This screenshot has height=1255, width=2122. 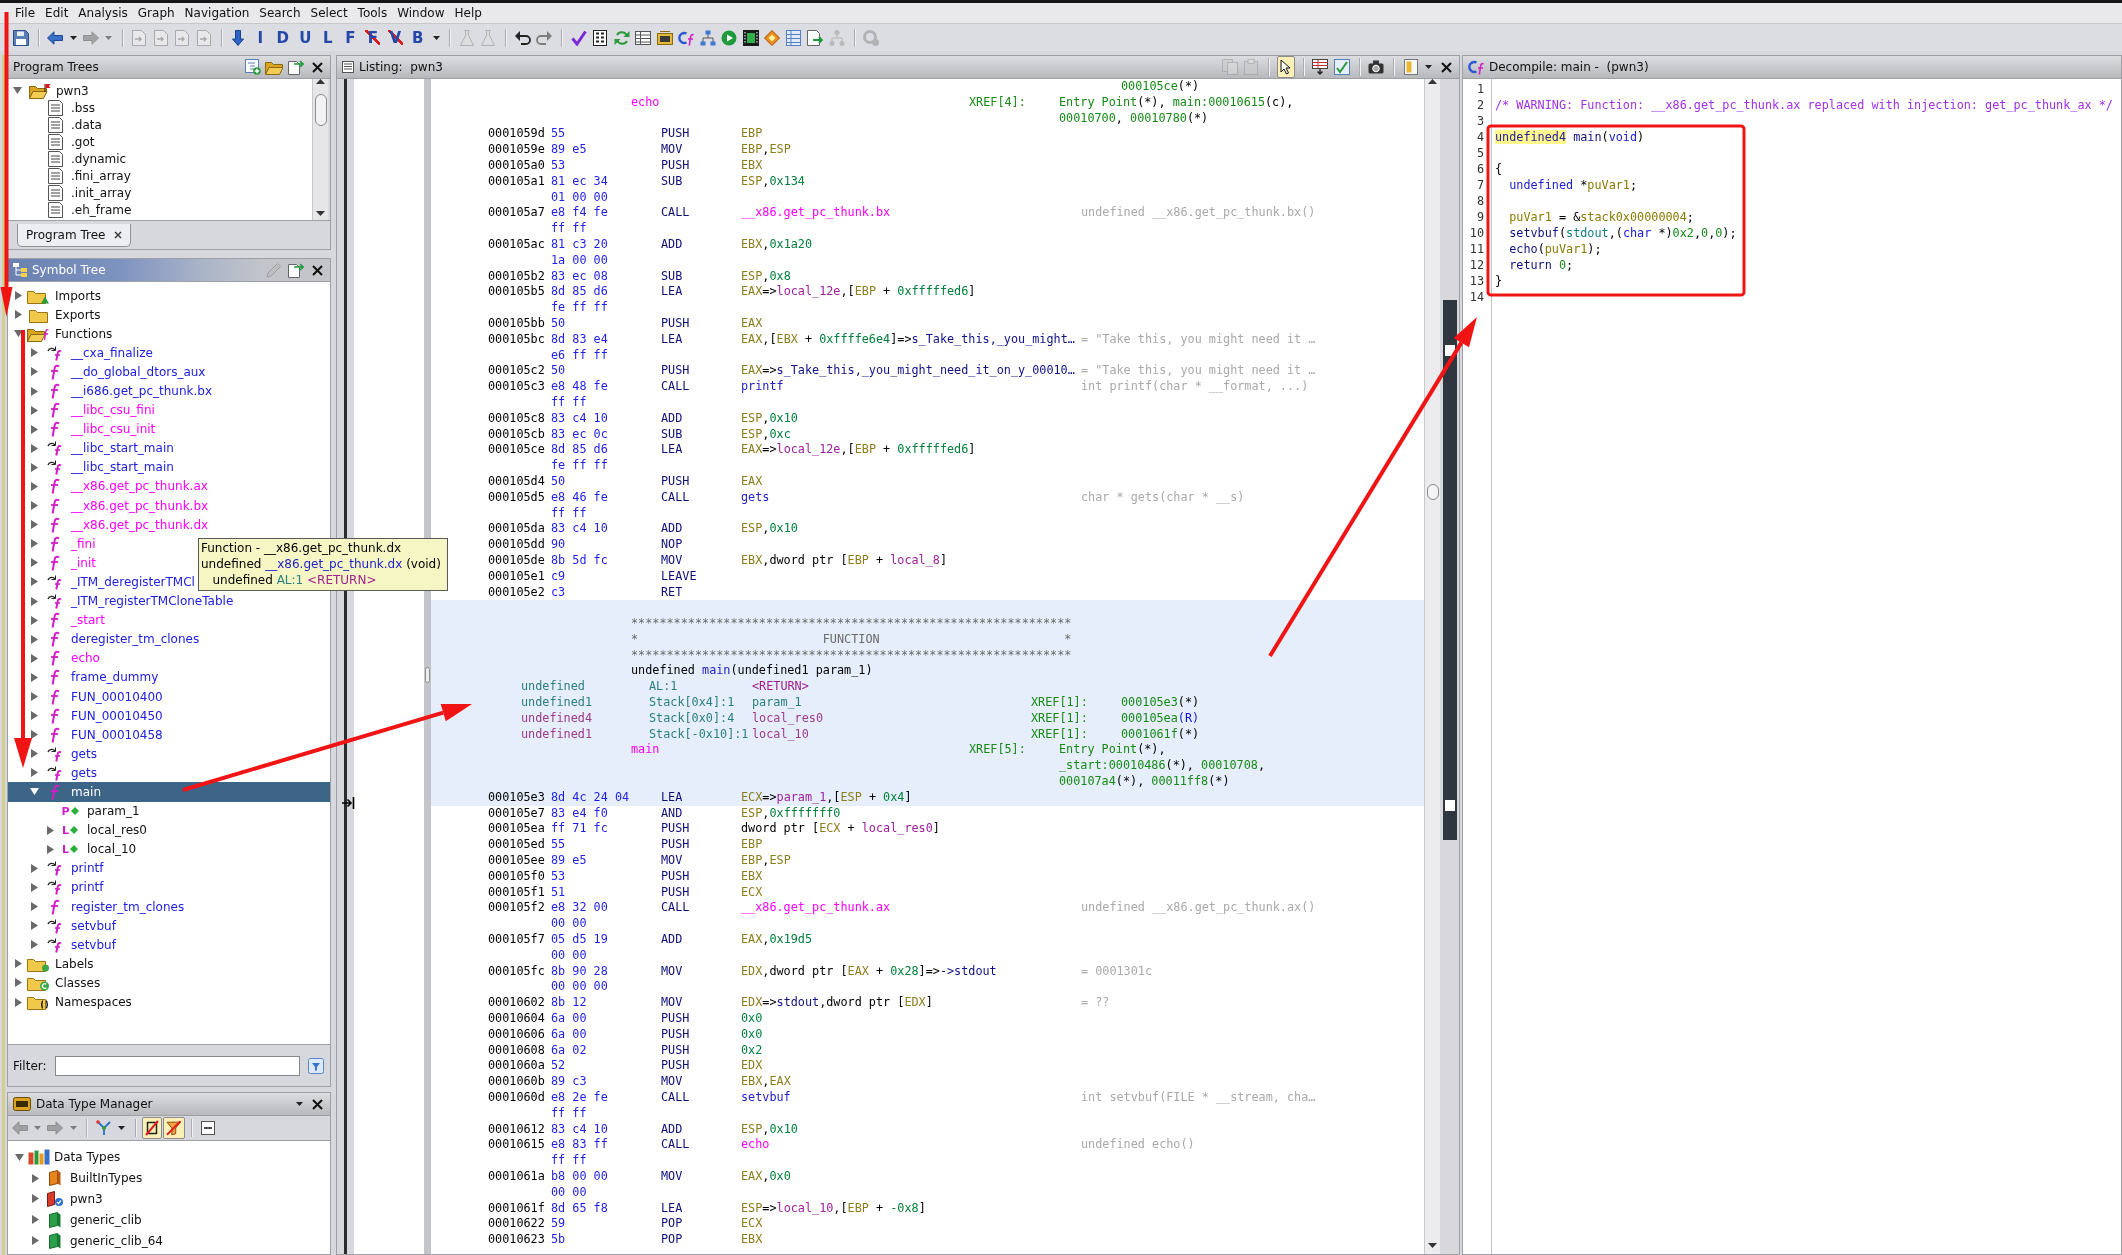 What do you see at coordinates (522, 37) in the screenshot?
I see `undo-icon` at bounding box center [522, 37].